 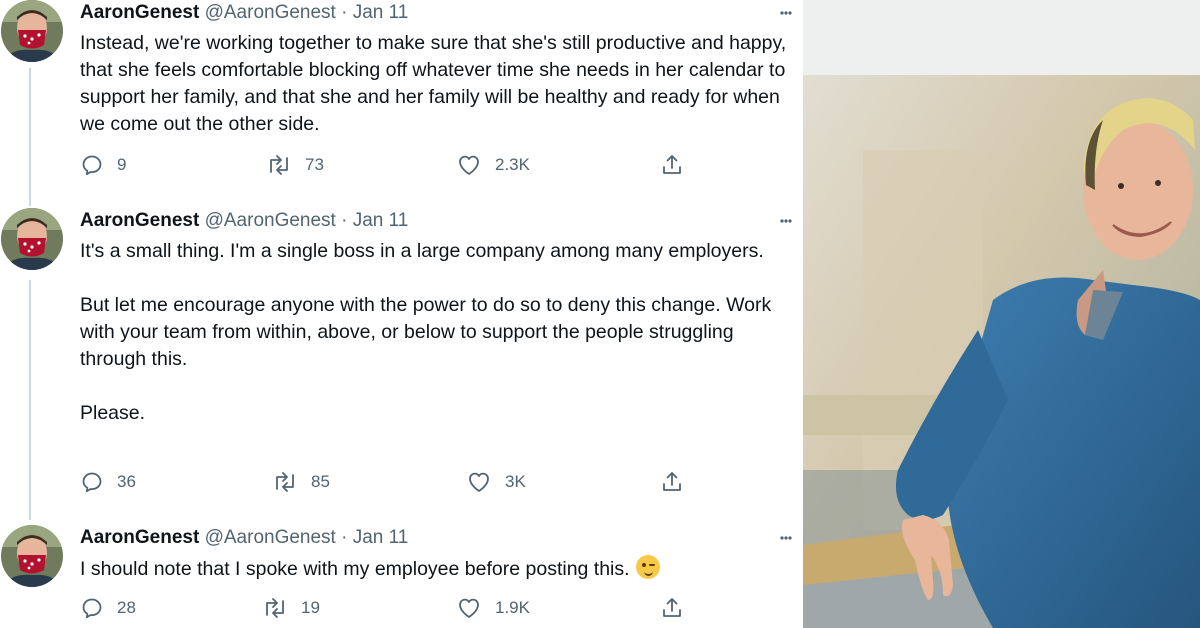 What do you see at coordinates (515, 481) in the screenshot?
I see `like-count: 3K` at bounding box center [515, 481].